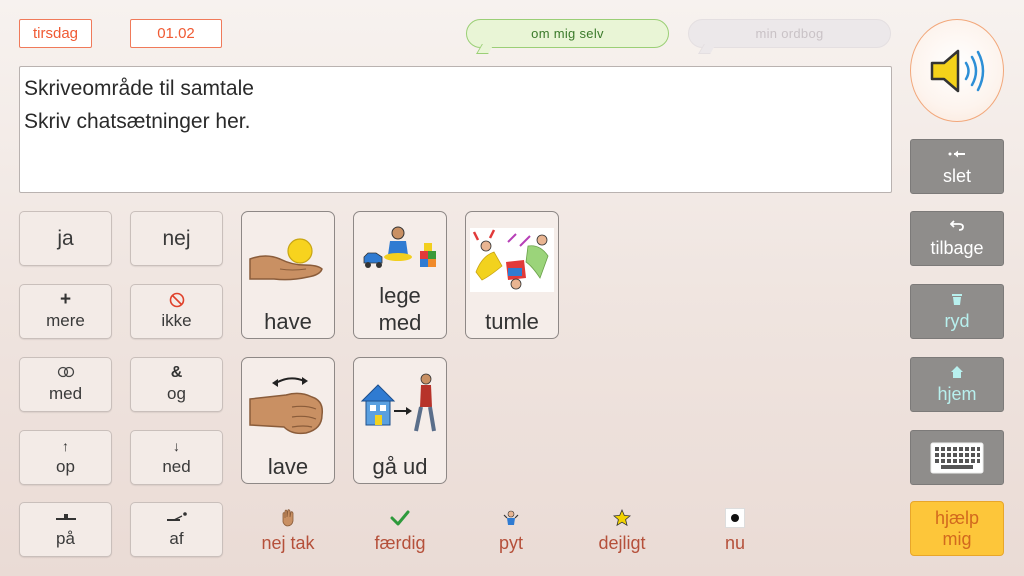  What do you see at coordinates (400, 466) in the screenshot?
I see `card-gaa-ud-label: gå ud` at bounding box center [400, 466].